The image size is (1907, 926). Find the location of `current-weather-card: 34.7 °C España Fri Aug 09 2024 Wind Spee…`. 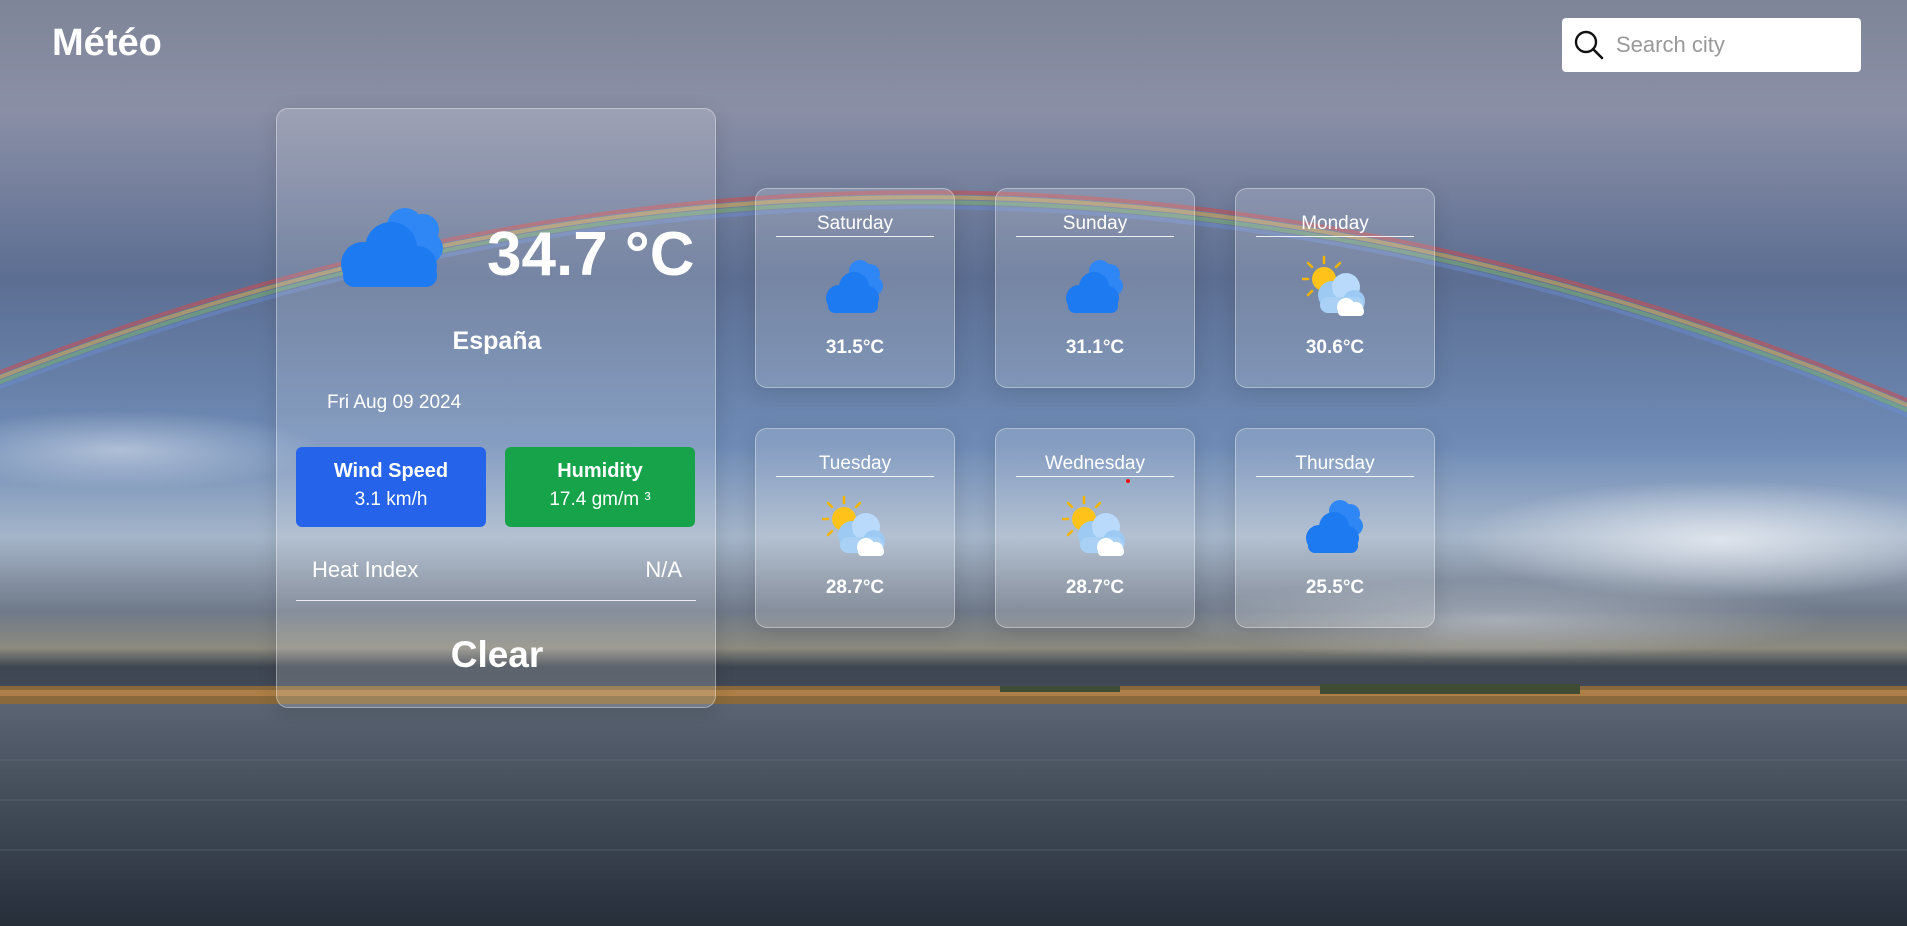

current-weather-card: 34.7 °C España Fri Aug 09 2024 Wind Spee… is located at coordinates (496, 408).